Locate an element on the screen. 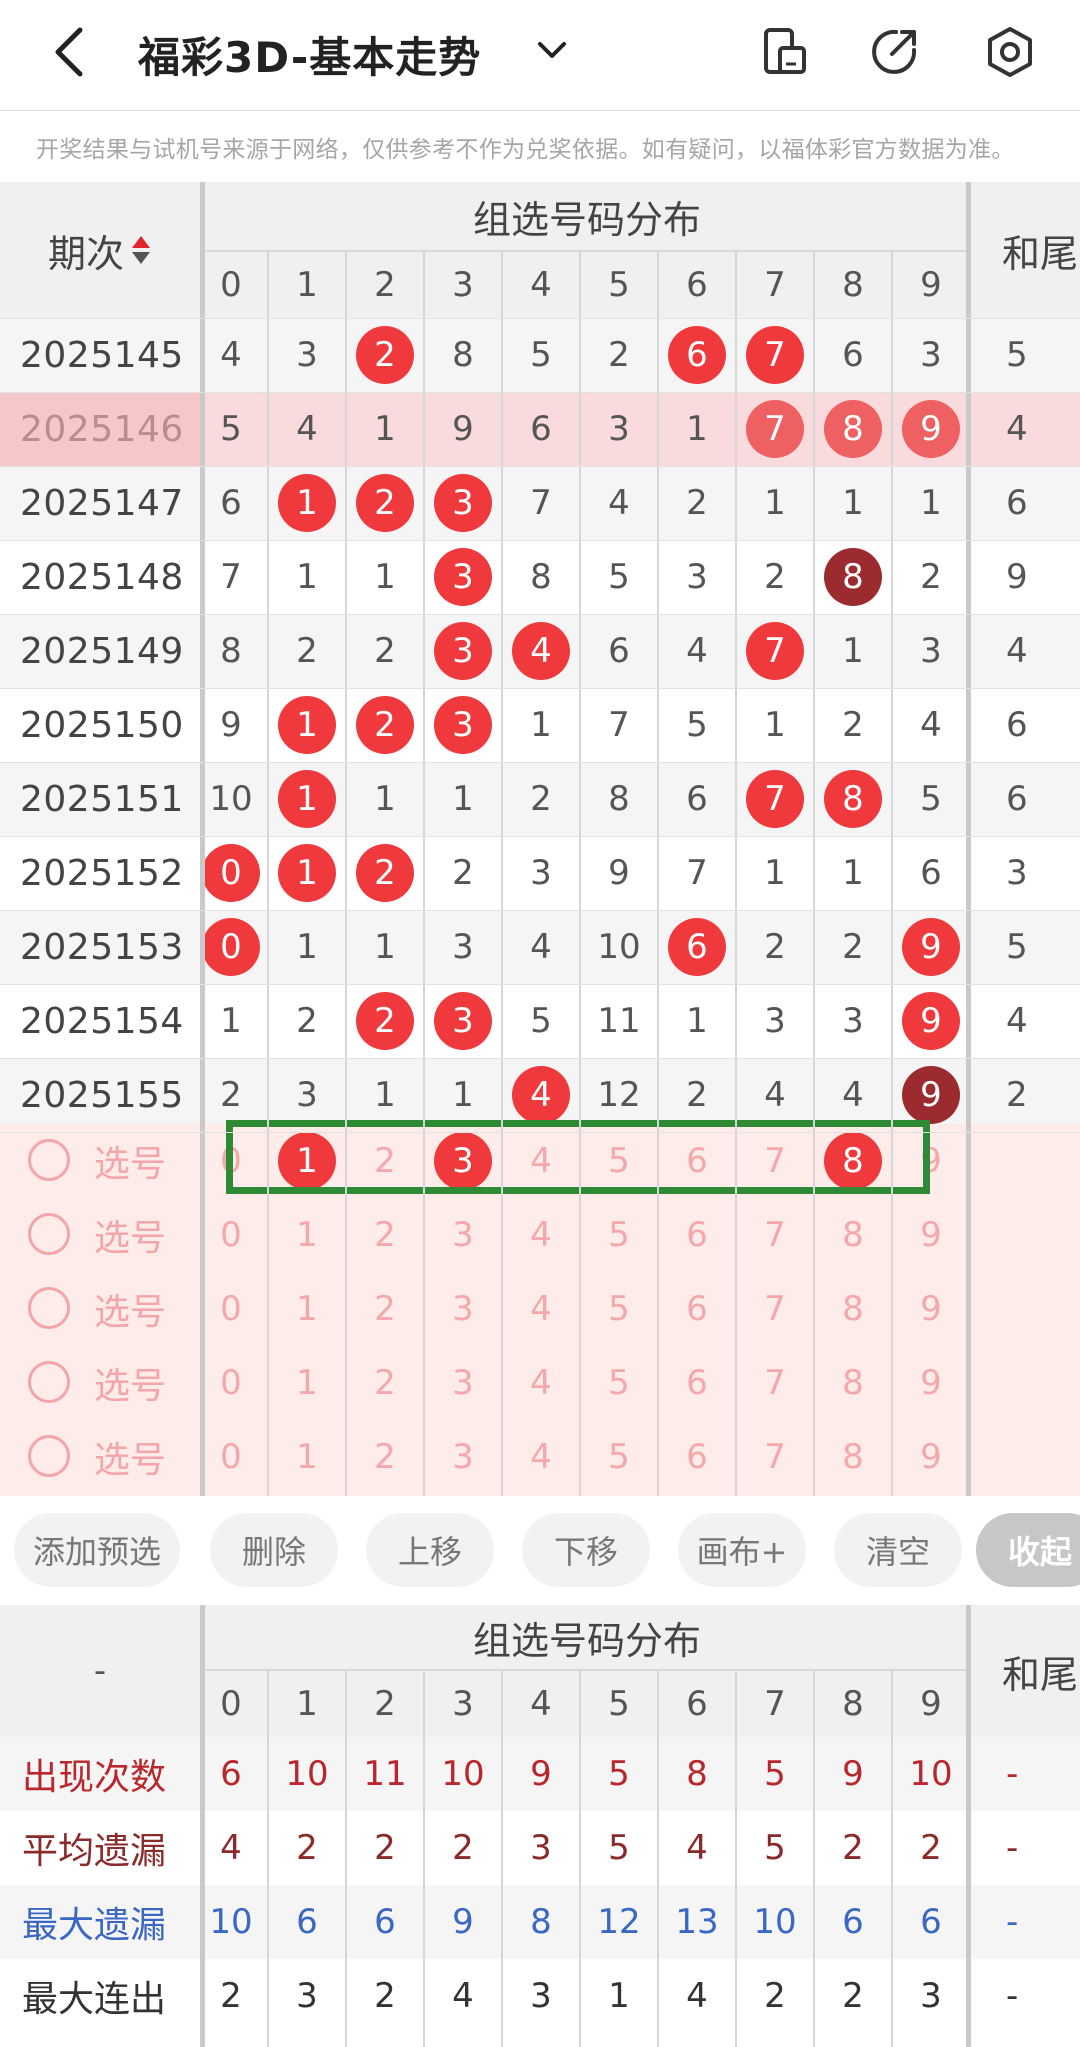  digit-cell: 7 is located at coordinates (775, 355).